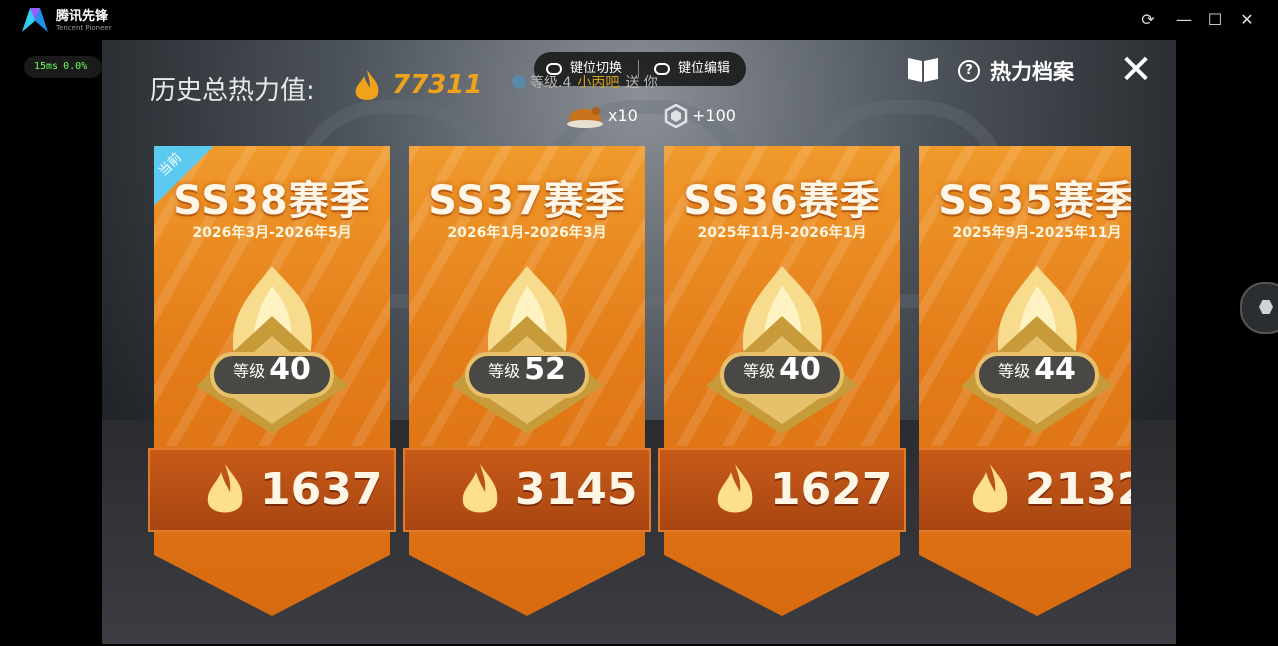 This screenshot has height=646, width=1278. I want to click on app-logo-icon, so click(35, 20).